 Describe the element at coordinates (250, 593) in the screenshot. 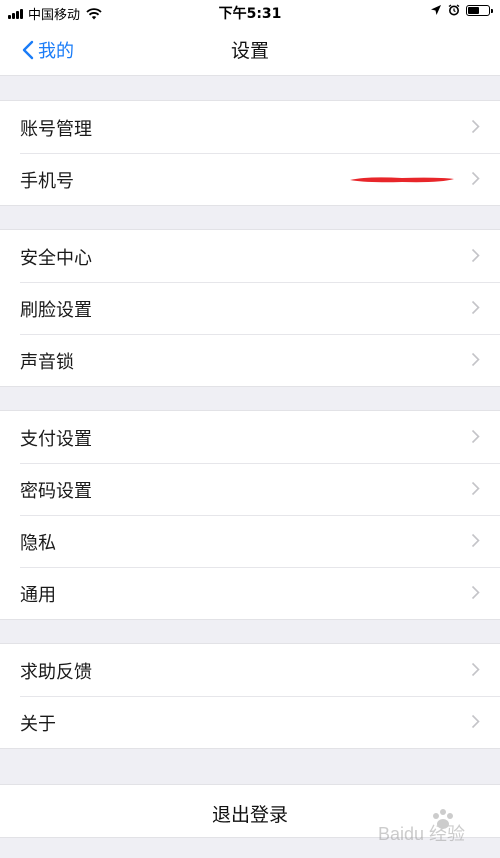

I see `settings-row-general: 通用` at that location.